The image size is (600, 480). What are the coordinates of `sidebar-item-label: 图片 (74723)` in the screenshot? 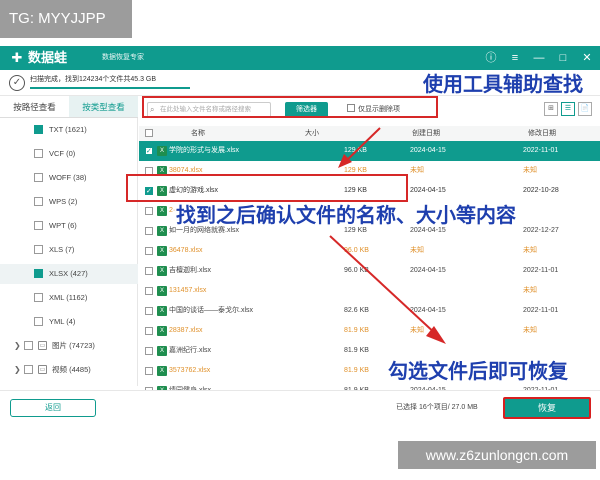 It's located at (73, 345).